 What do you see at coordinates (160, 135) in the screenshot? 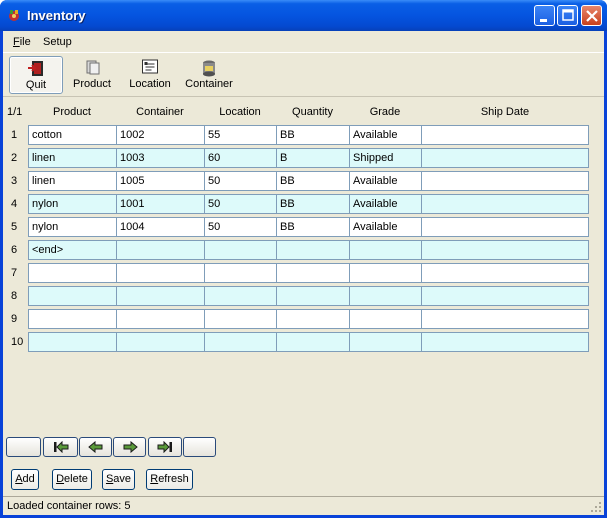
I see `cell-container: 1002` at bounding box center [160, 135].